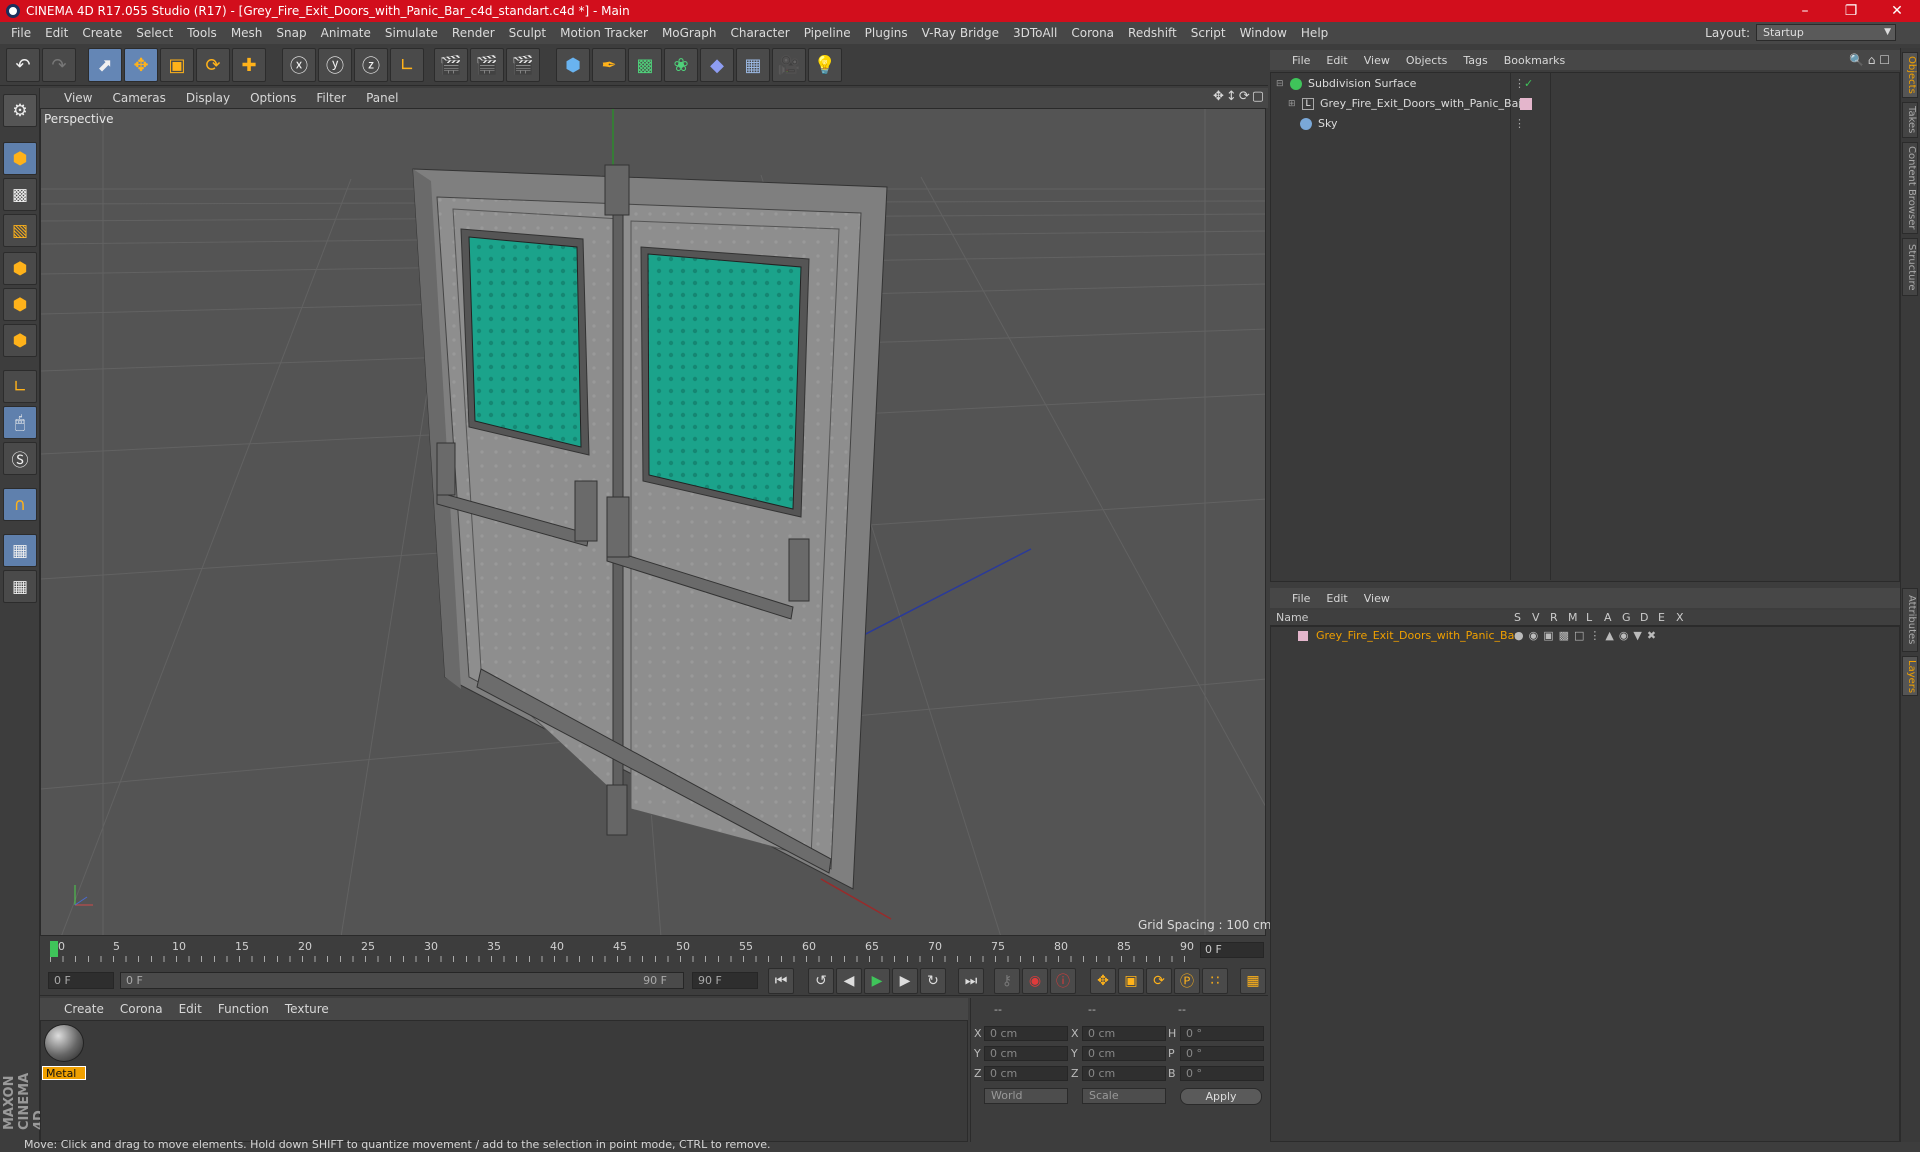 This screenshot has height=1152, width=1920. Describe the element at coordinates (141, 65) in the screenshot. I see `move-tool-button: ✥` at that location.